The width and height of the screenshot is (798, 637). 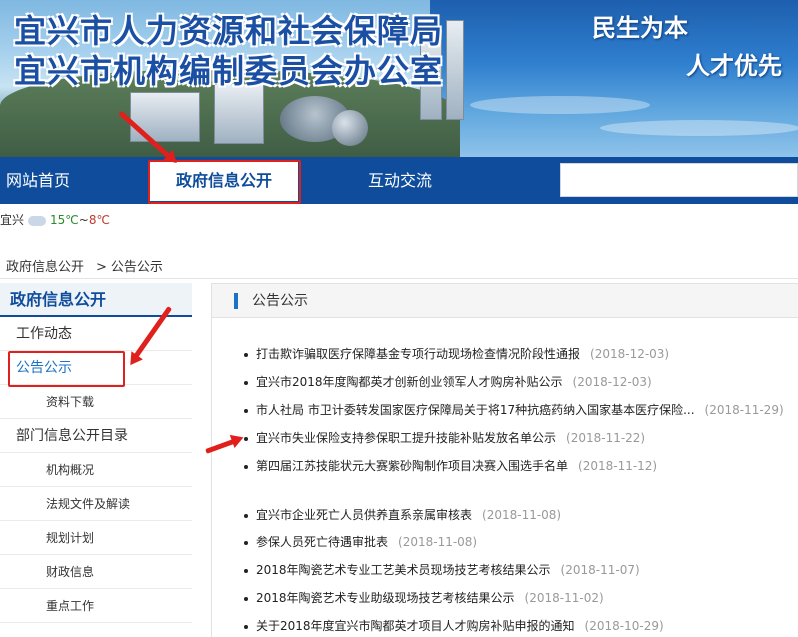 I want to click on nav-interaction: 互动交流, so click(x=400, y=180).